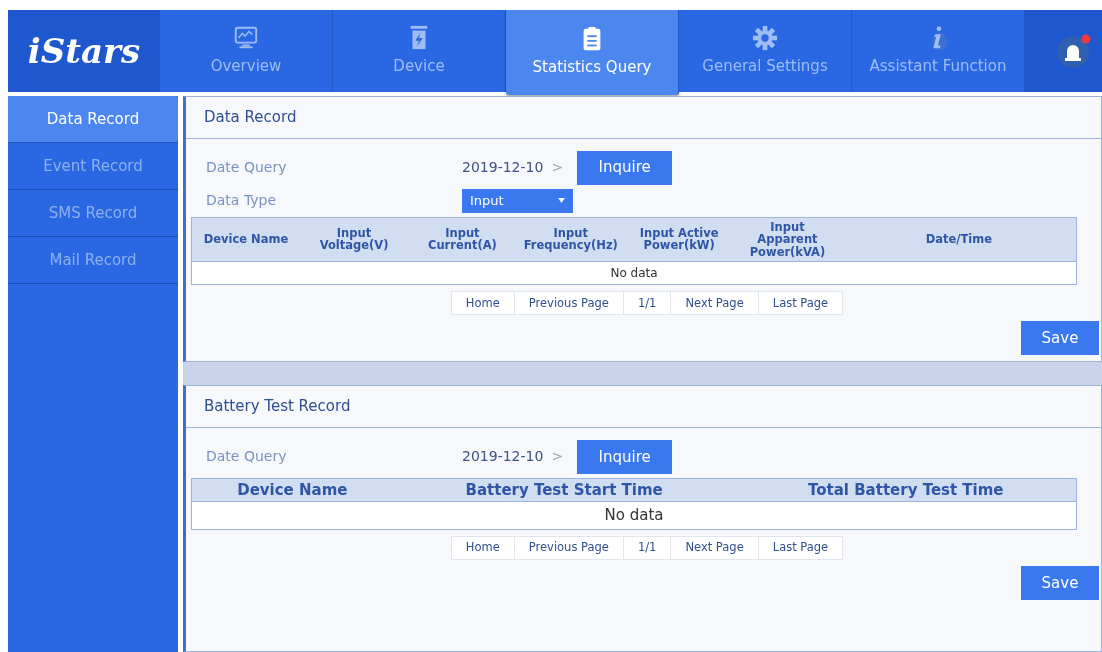 The image size is (1102, 652). Describe the element at coordinates (462, 239) in the screenshot. I see `column-header: Input Current(A)` at that location.